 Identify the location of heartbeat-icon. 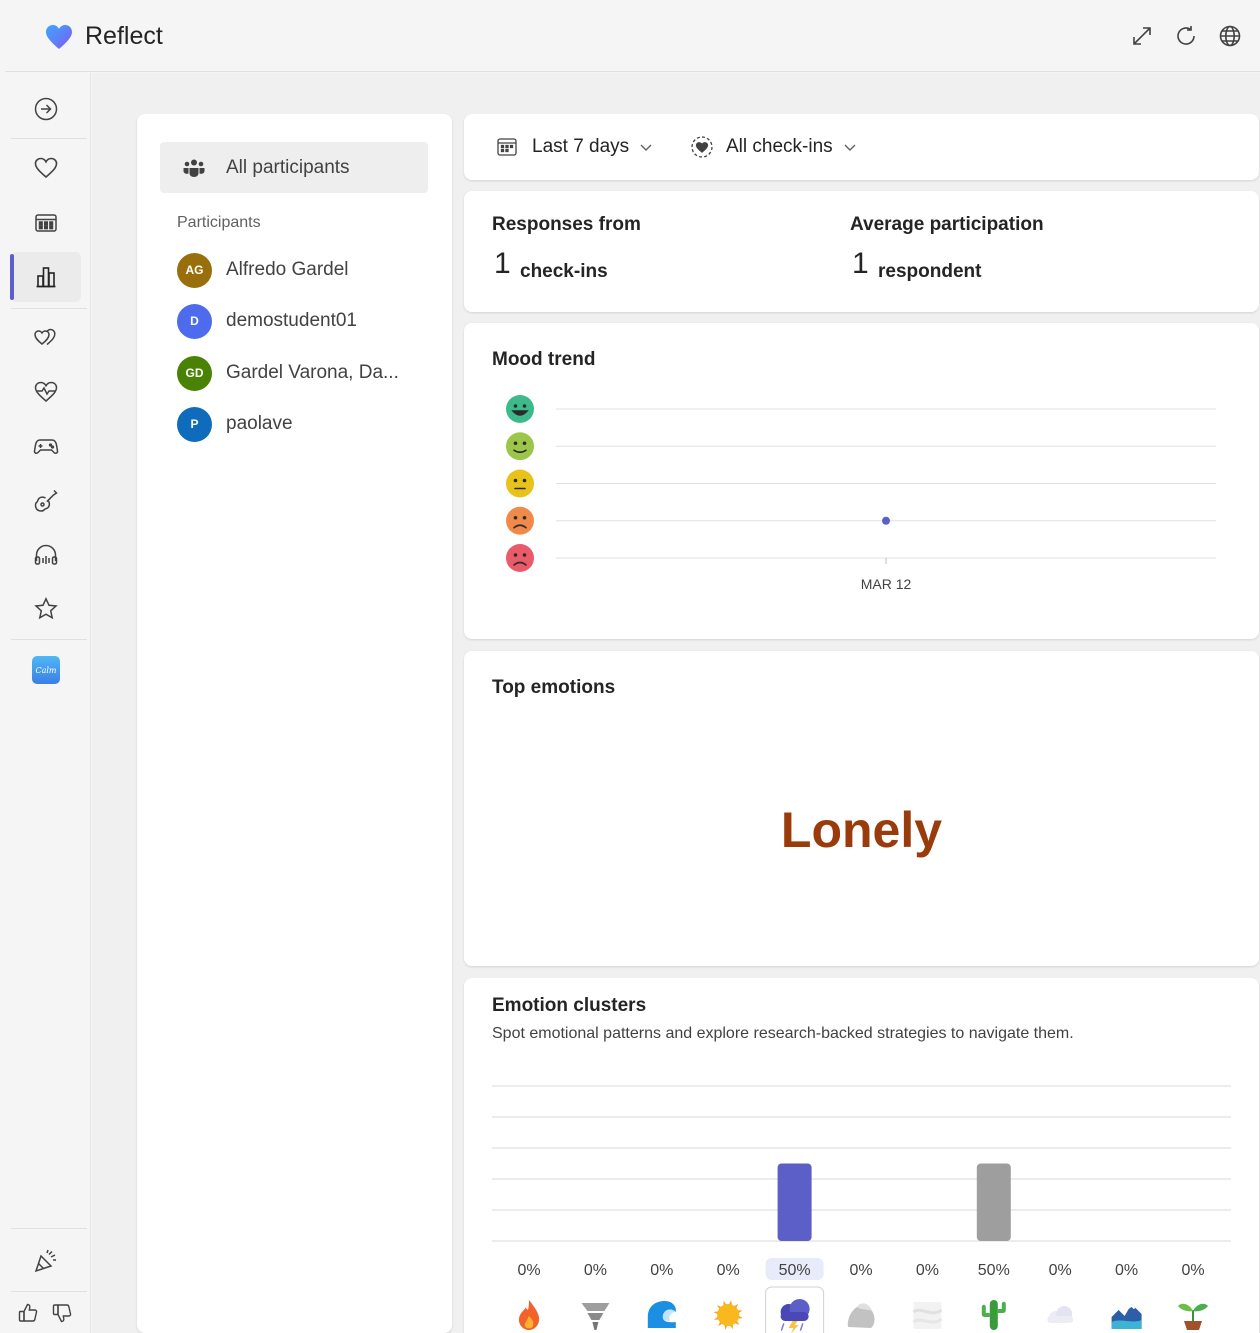
(46, 391).